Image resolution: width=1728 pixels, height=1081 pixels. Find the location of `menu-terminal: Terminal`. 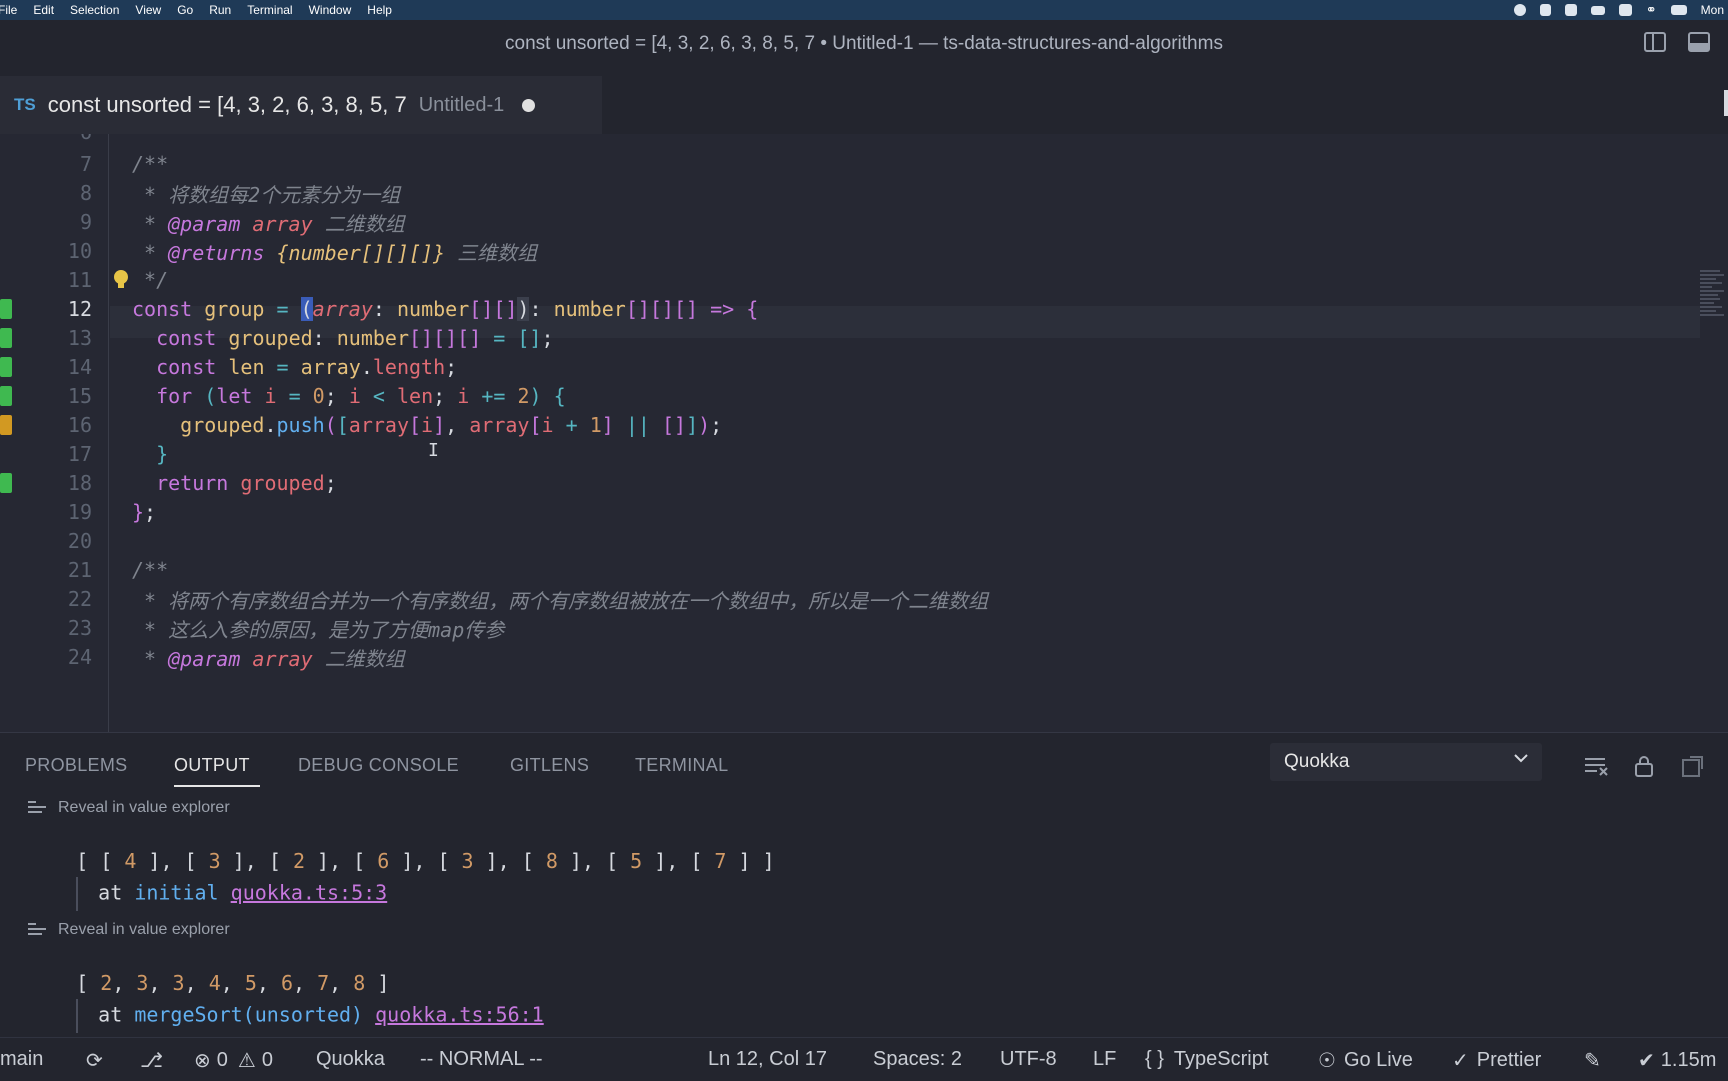

menu-terminal: Terminal is located at coordinates (269, 10).